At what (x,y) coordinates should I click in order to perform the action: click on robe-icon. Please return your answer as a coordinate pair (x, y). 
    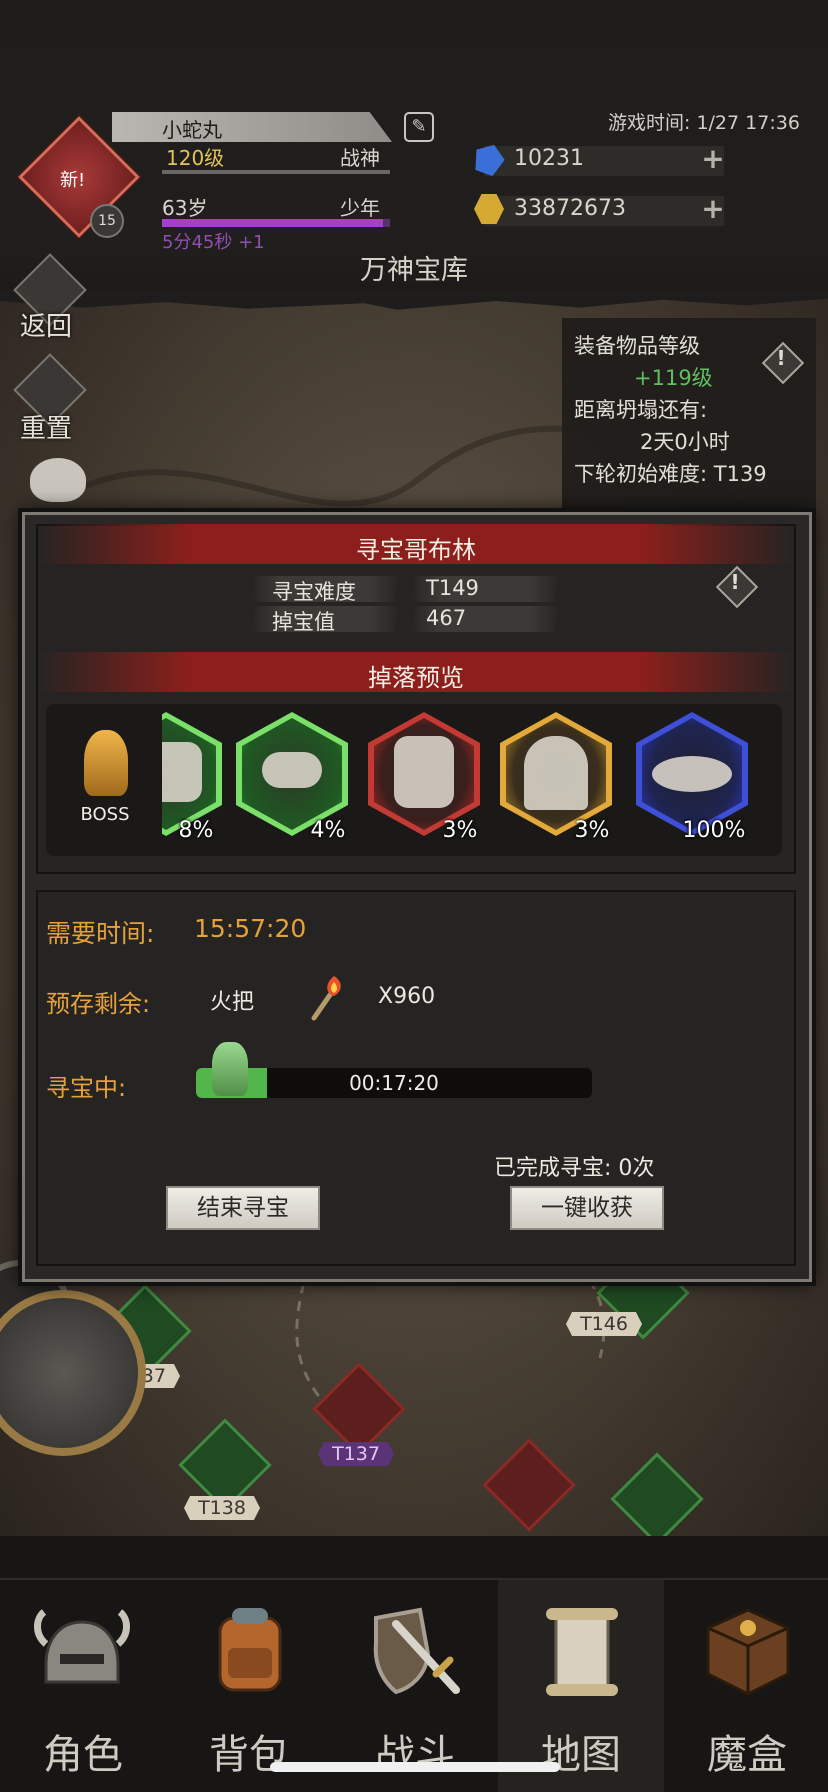
    Looking at the image, I should click on (556, 773).